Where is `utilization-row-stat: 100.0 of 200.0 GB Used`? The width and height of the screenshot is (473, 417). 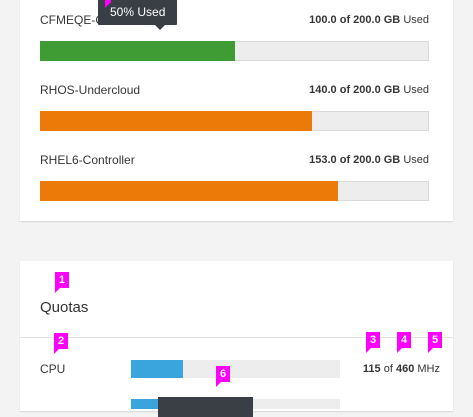 utilization-row-stat: 100.0 of 200.0 GB Used is located at coordinates (369, 20).